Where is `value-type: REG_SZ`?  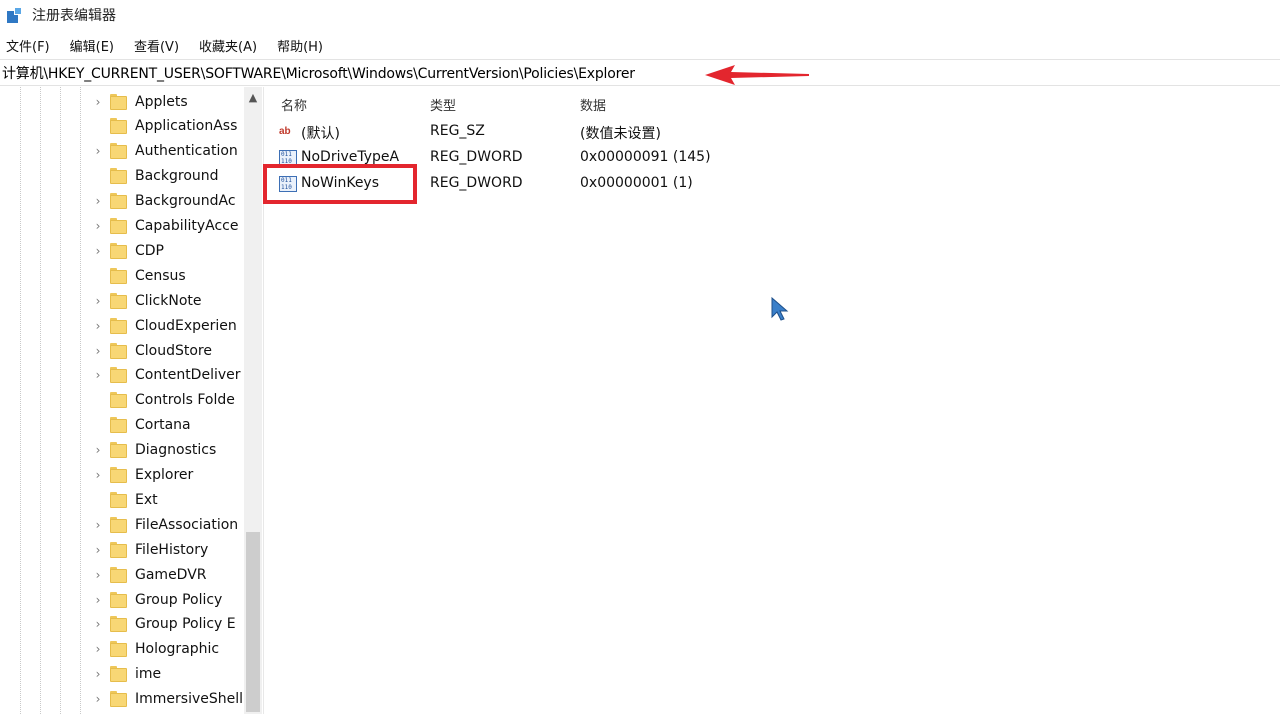
value-type: REG_SZ is located at coordinates (457, 131).